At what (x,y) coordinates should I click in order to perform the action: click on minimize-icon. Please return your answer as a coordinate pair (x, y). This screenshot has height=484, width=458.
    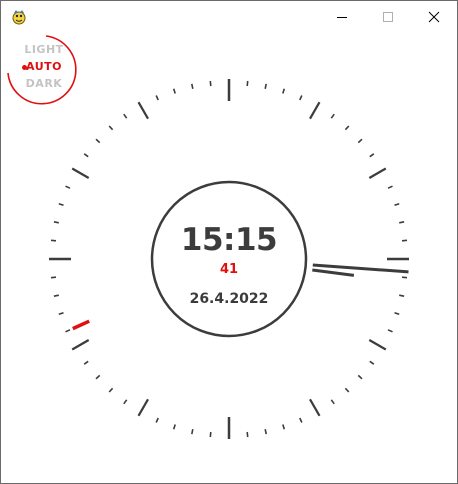
    Looking at the image, I should click on (342, 17).